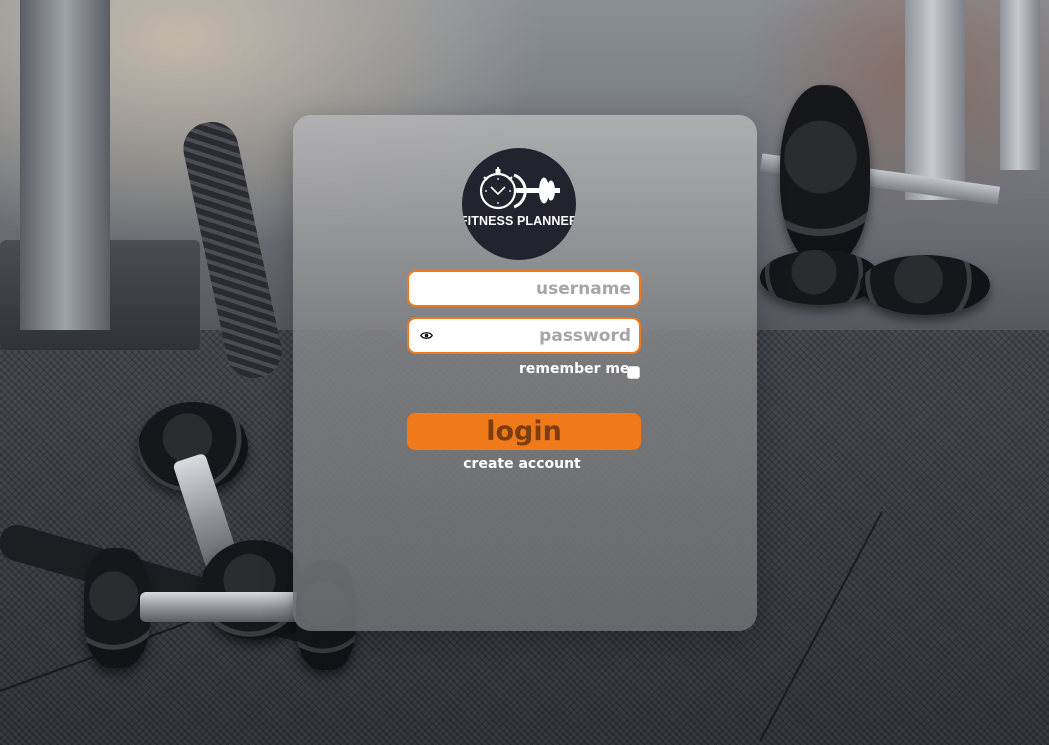 The width and height of the screenshot is (1049, 745). Describe the element at coordinates (522, 464) in the screenshot. I see `create-account-link: create account` at that location.